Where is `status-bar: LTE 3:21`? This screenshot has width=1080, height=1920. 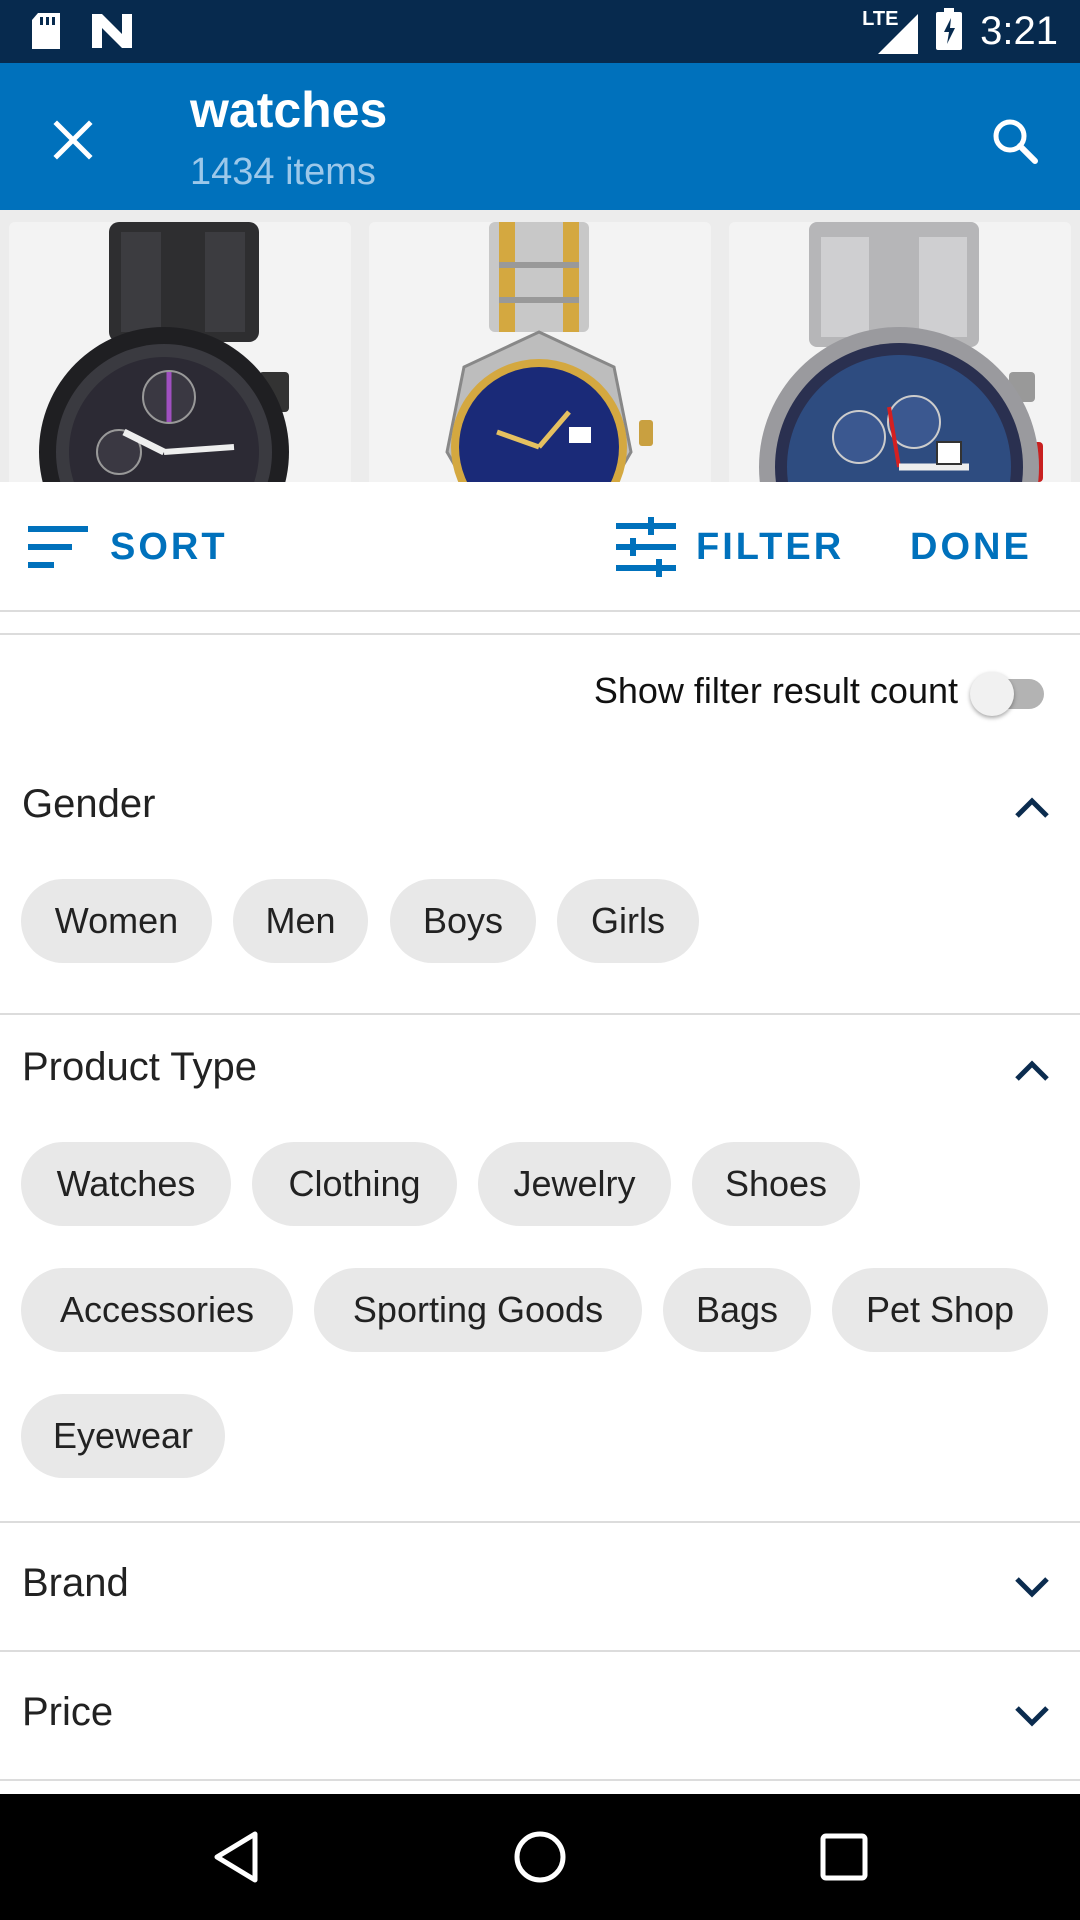
status-bar: LTE 3:21 is located at coordinates (540, 31).